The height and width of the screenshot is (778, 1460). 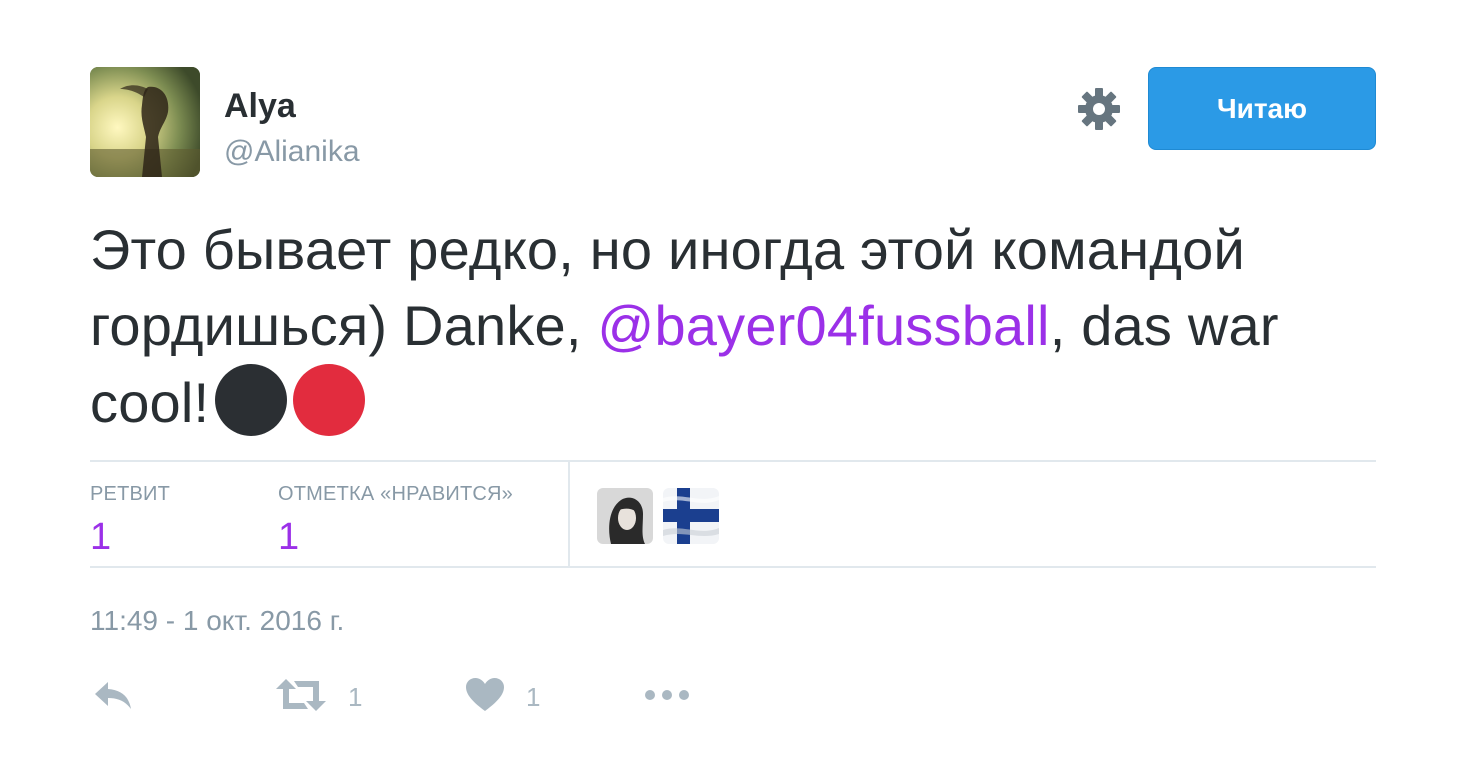 I want to click on author-display-name: Alya, so click(x=260, y=106).